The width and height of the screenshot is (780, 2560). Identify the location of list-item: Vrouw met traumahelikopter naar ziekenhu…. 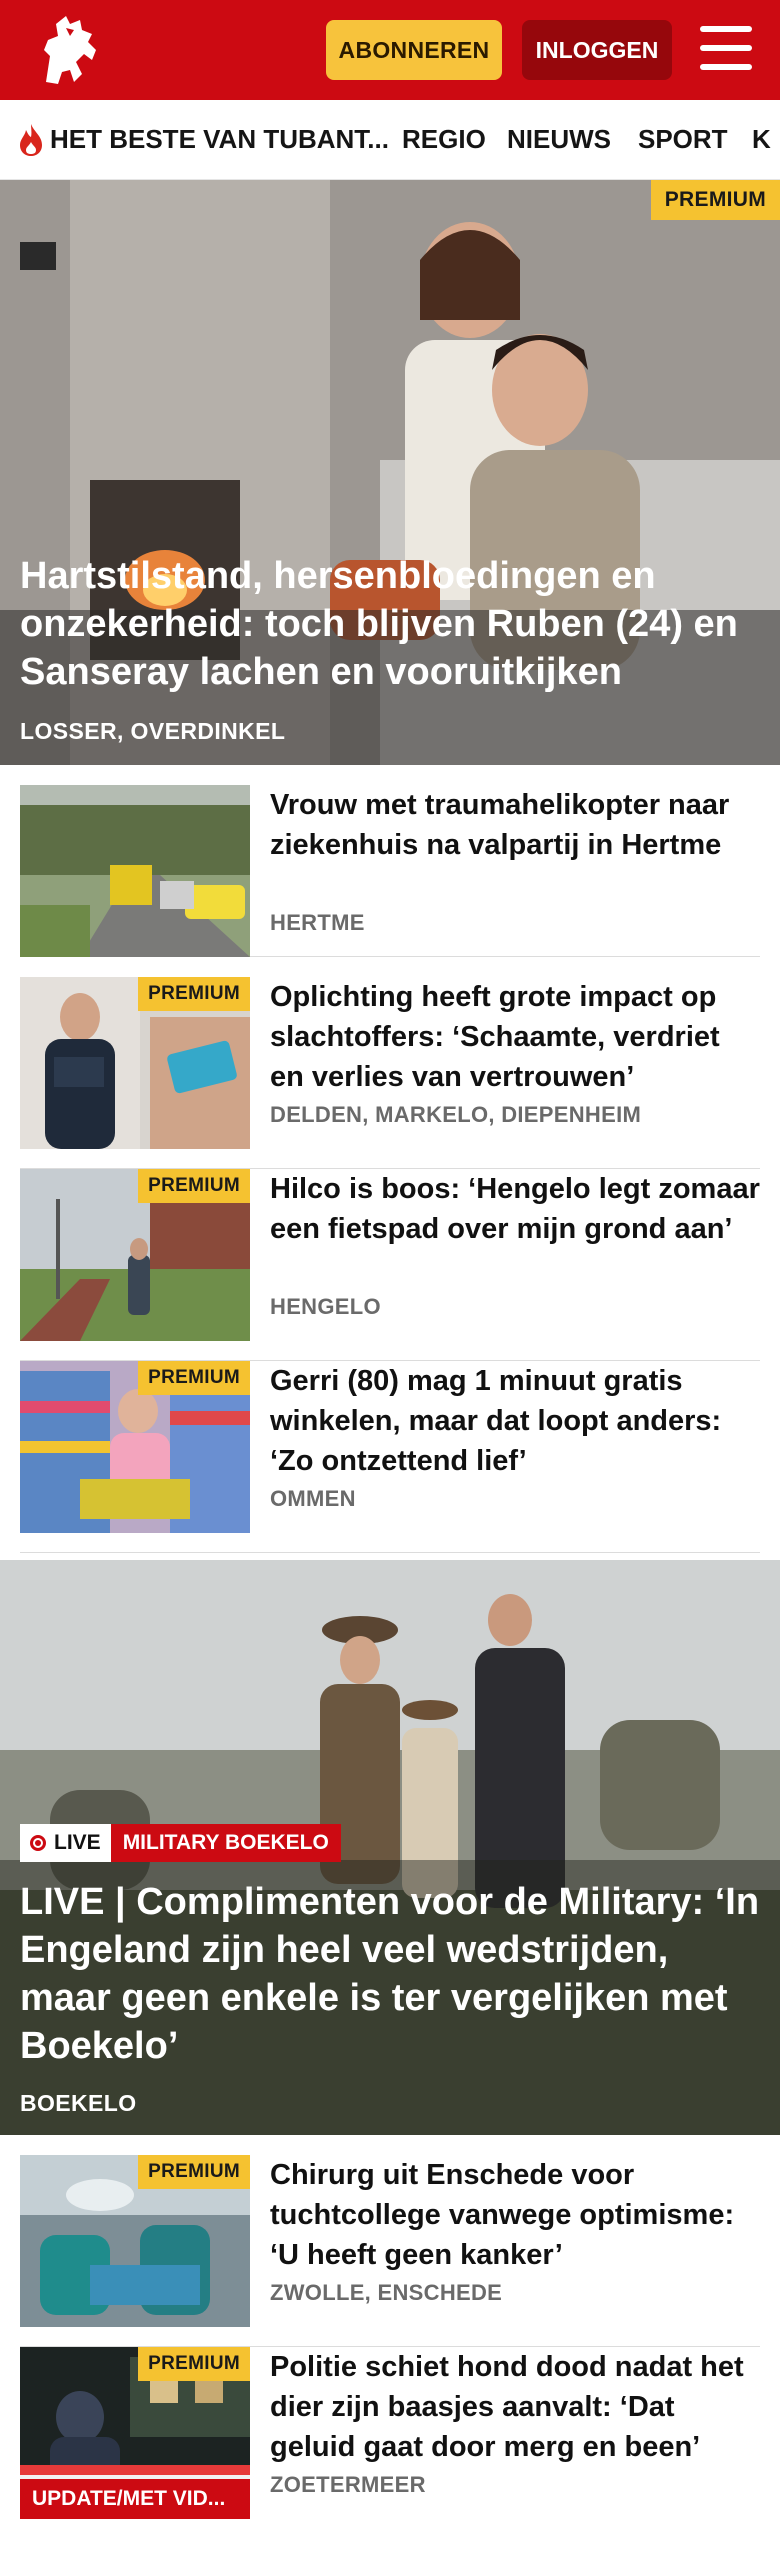
(390, 871).